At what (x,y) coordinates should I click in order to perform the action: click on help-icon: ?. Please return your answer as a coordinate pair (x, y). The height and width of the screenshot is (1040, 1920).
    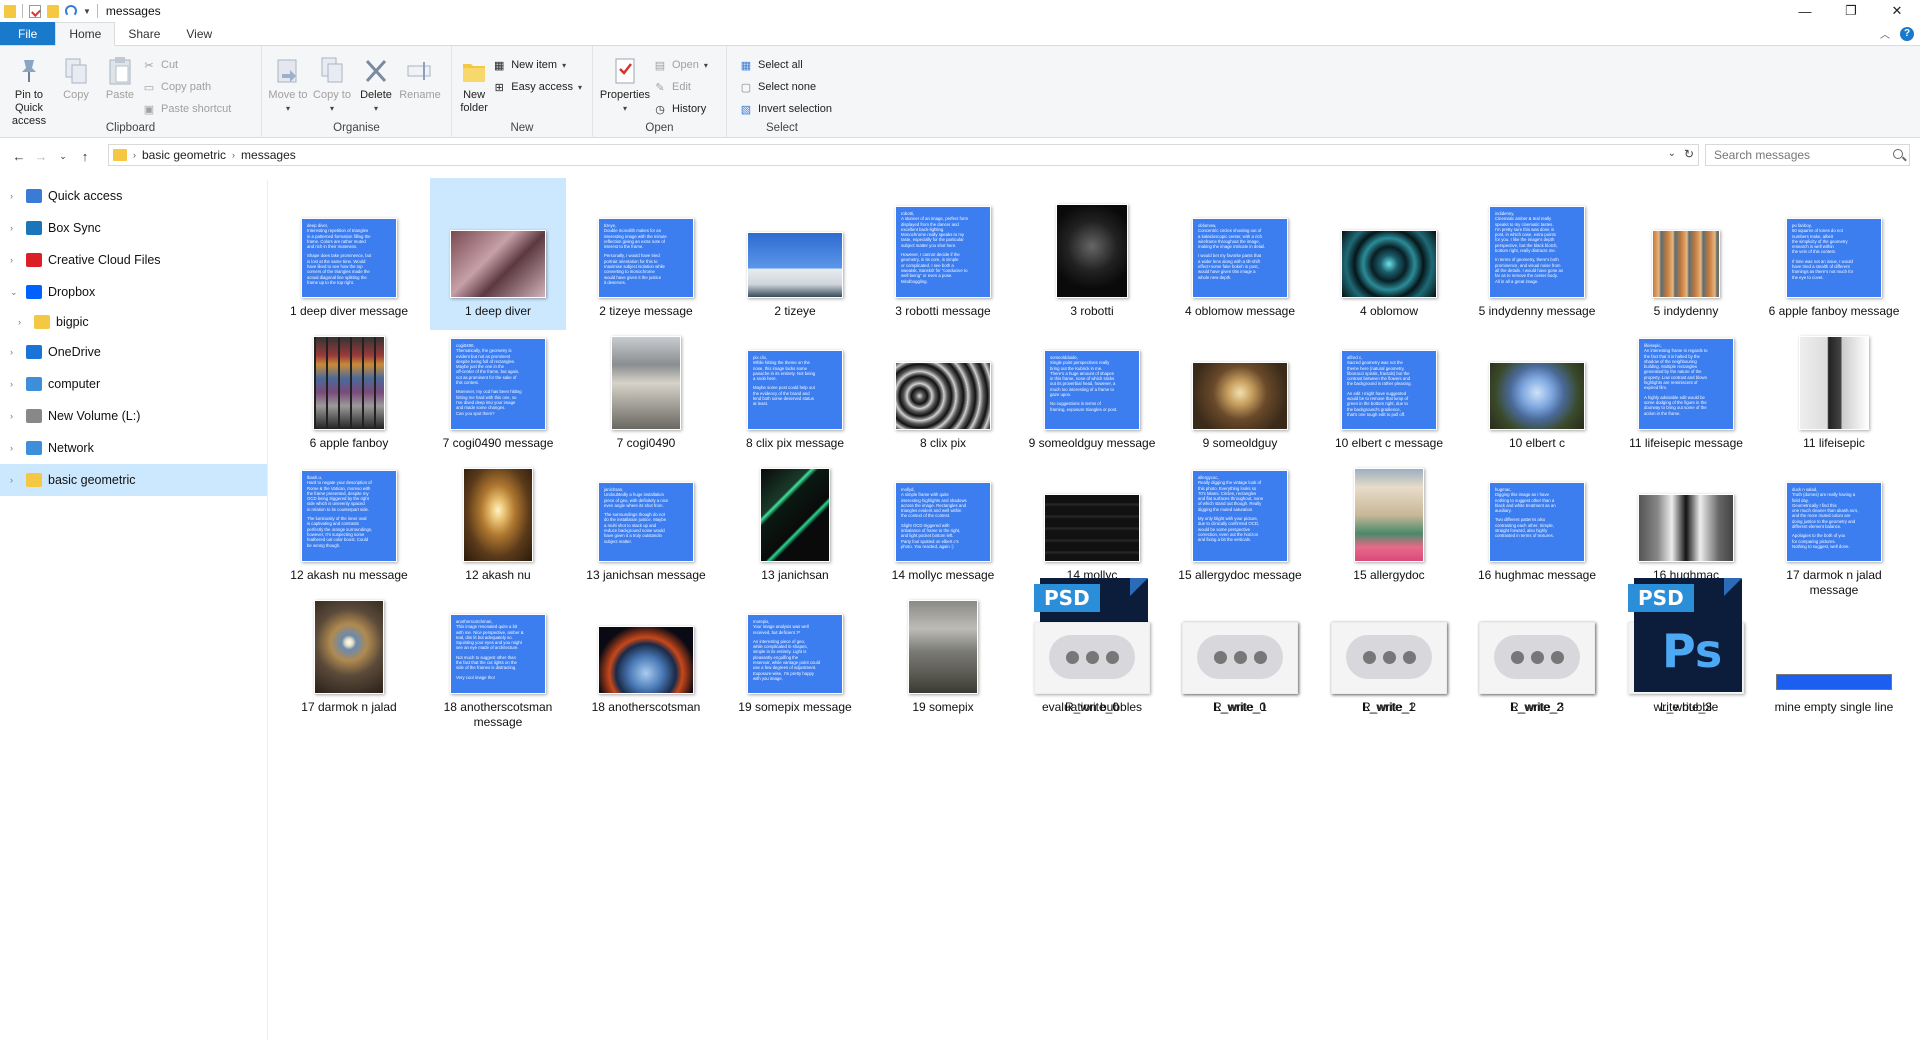
    Looking at the image, I should click on (1907, 33).